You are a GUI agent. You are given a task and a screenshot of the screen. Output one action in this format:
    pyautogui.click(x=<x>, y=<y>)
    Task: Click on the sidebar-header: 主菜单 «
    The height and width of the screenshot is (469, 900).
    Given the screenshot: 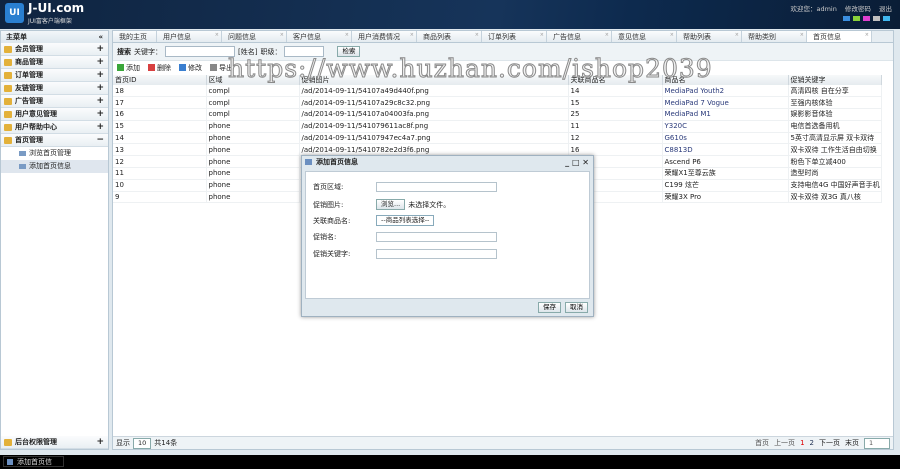 What is the action you would take?
    pyautogui.click(x=54, y=37)
    